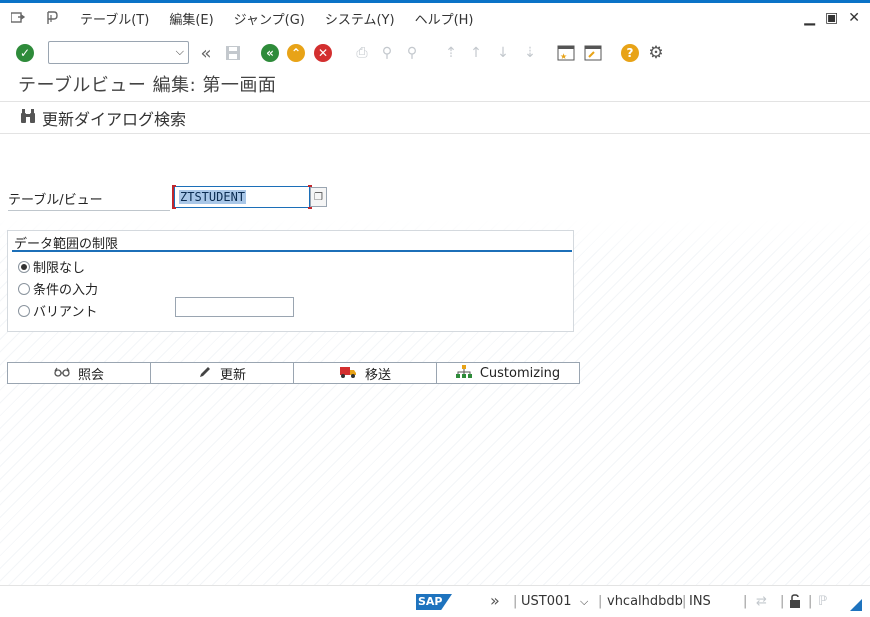 This screenshot has height=617, width=870. I want to click on user-id: UST001, so click(546, 601).